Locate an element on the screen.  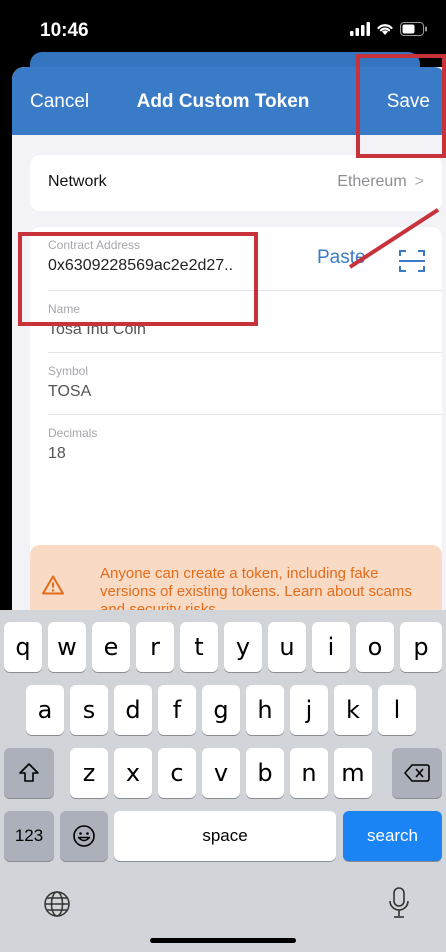
key-x: x is located at coordinates (133, 773).